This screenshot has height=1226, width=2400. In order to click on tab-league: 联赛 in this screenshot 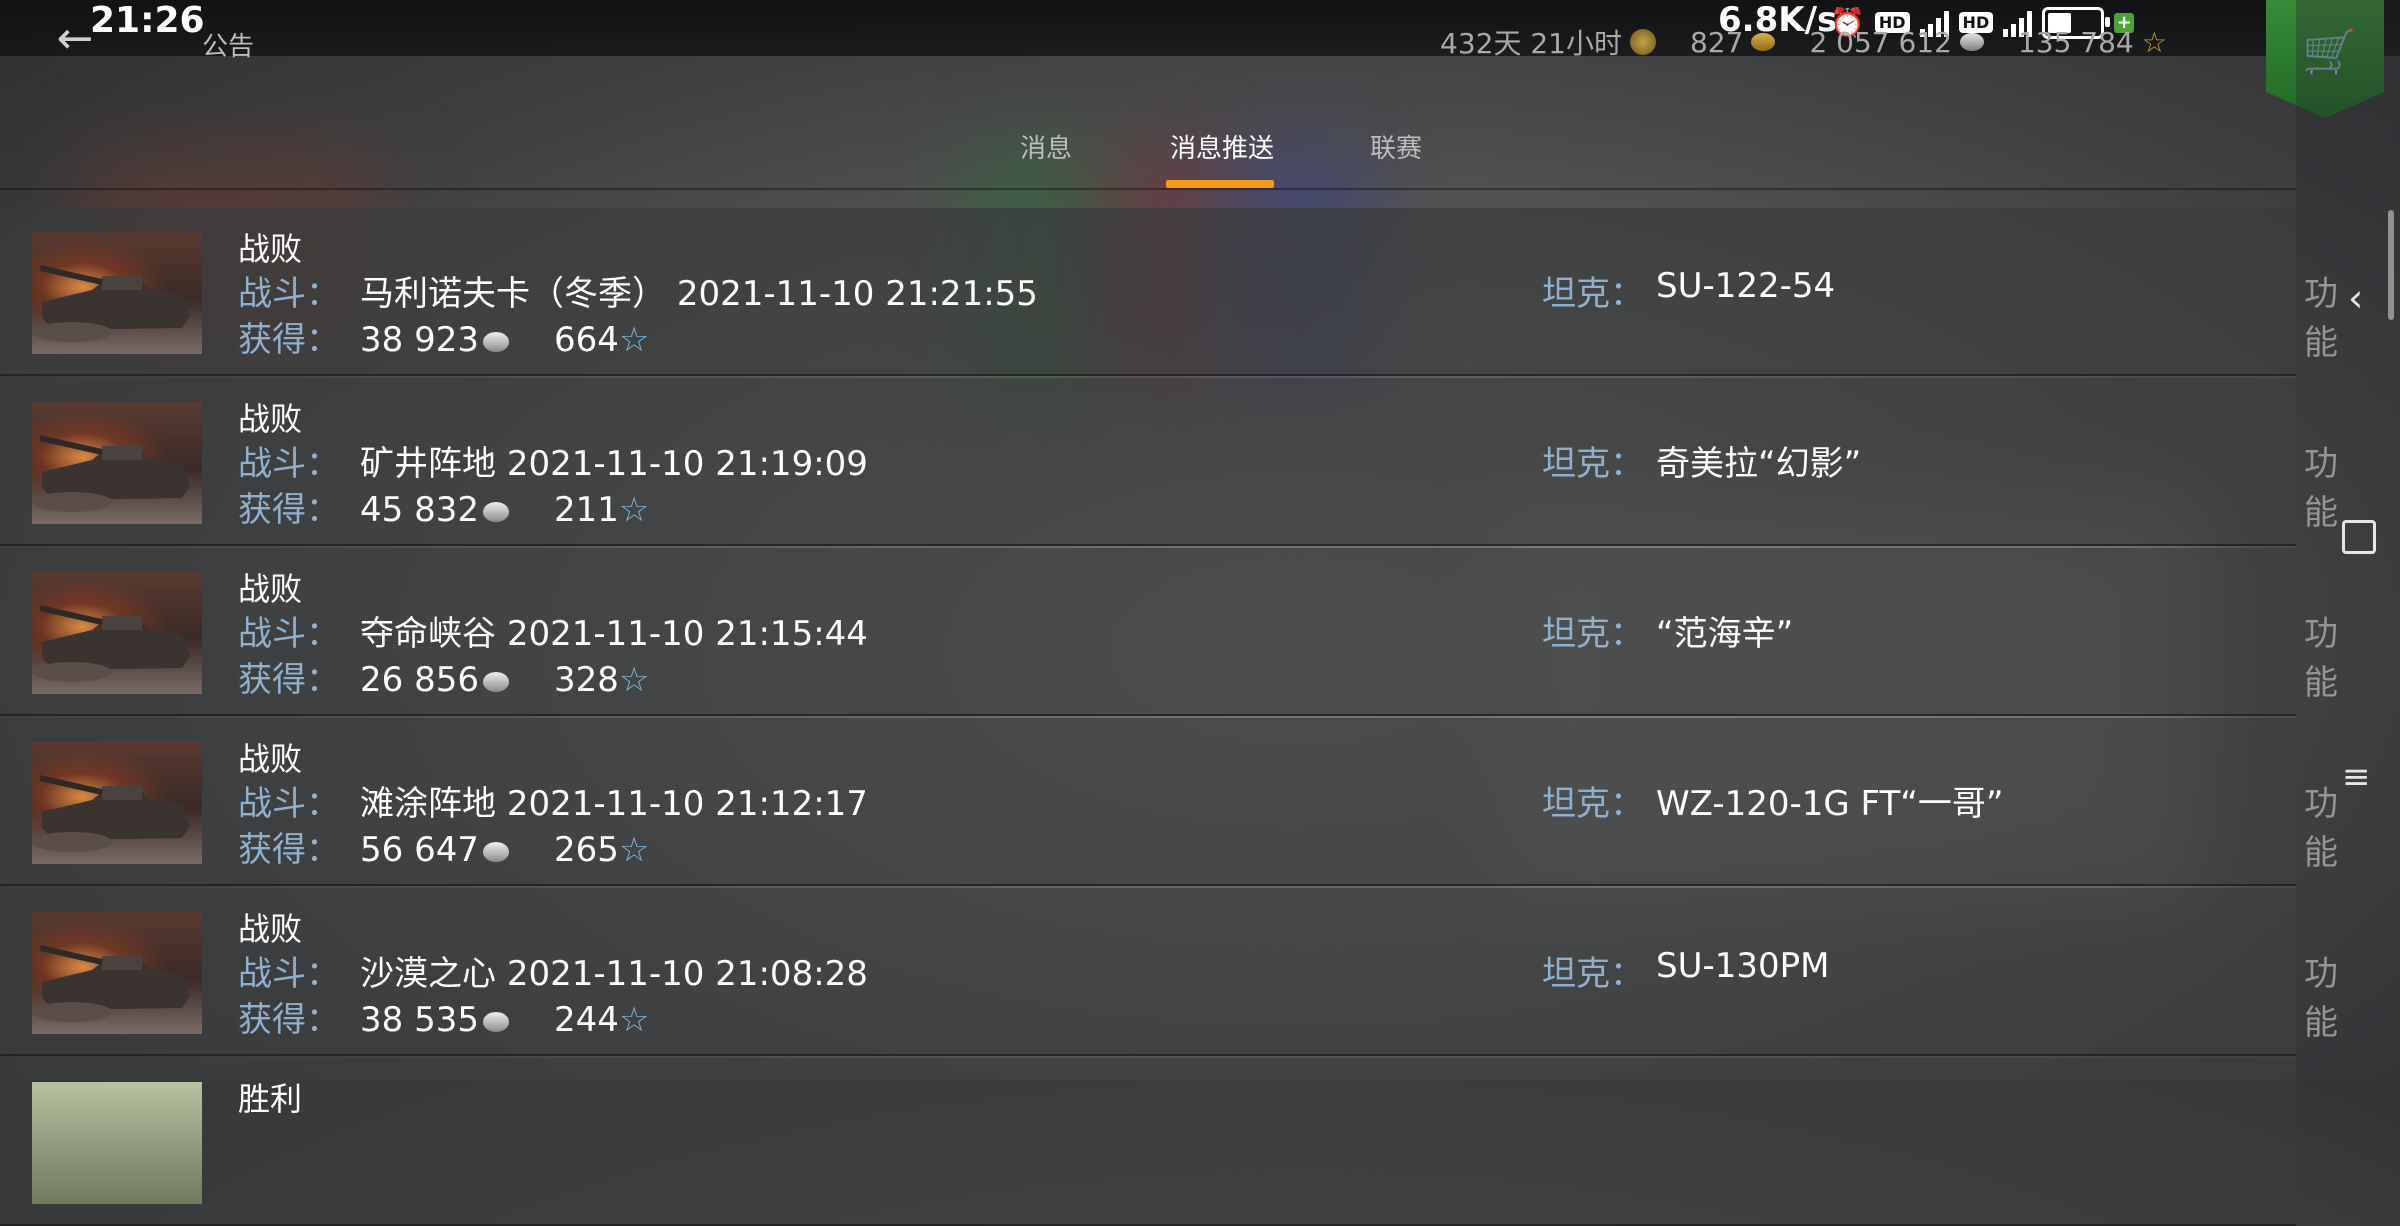, I will do `click(1396, 146)`.